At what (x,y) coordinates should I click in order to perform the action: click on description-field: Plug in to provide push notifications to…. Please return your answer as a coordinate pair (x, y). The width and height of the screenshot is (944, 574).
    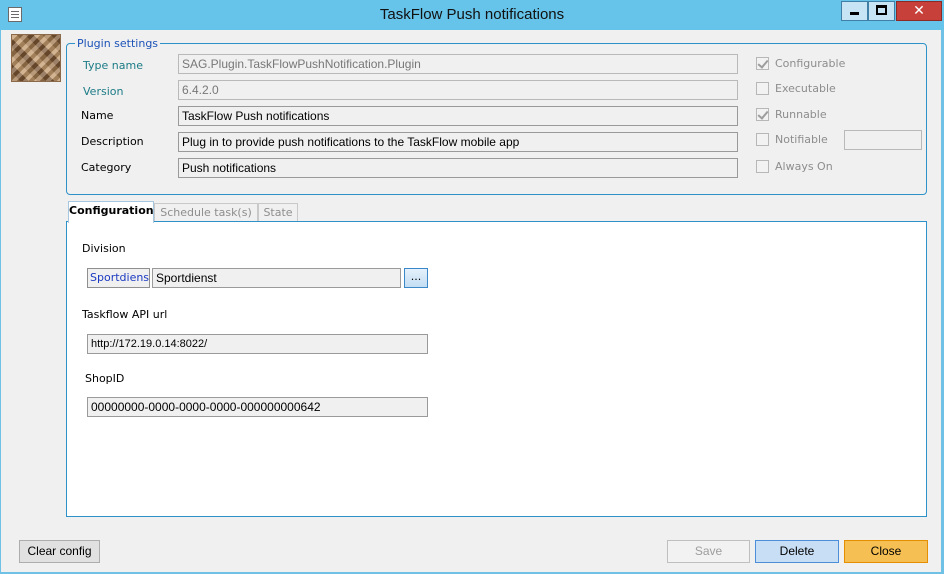
    Looking at the image, I should click on (458, 142).